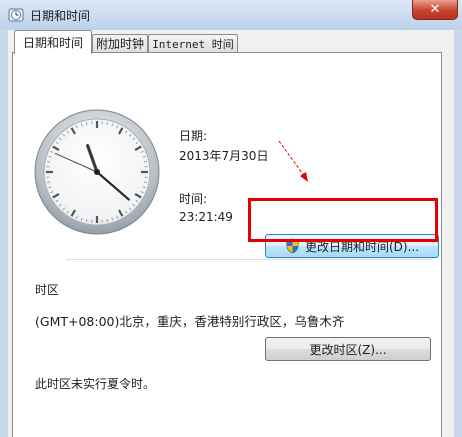  I want to click on timezone-value: (GMT+08:00)北京，重庆，香港特别行政区，乌鲁木齐, so click(190, 321).